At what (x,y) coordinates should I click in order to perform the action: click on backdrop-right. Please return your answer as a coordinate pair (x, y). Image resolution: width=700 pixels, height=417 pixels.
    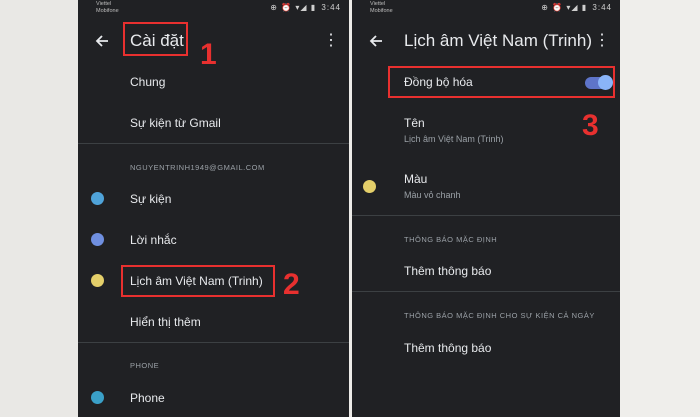
    Looking at the image, I should click on (660, 208).